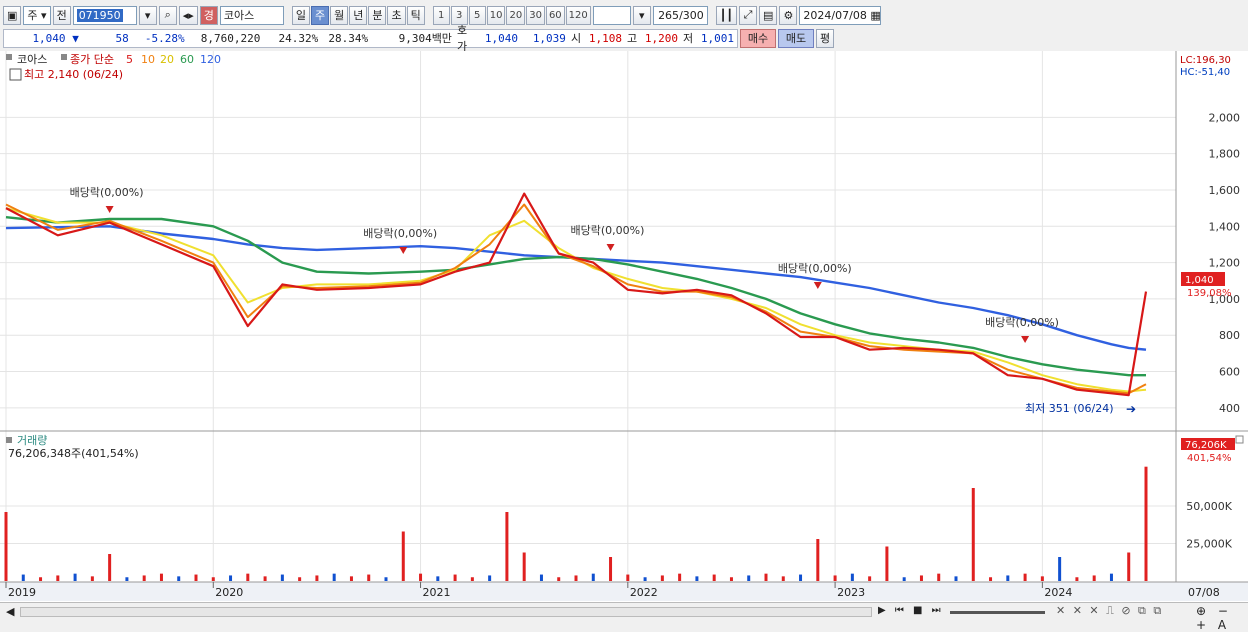 This screenshot has height=632, width=1248. What do you see at coordinates (576, 38) in the screenshot?
I see `open-label: 시` at bounding box center [576, 38].